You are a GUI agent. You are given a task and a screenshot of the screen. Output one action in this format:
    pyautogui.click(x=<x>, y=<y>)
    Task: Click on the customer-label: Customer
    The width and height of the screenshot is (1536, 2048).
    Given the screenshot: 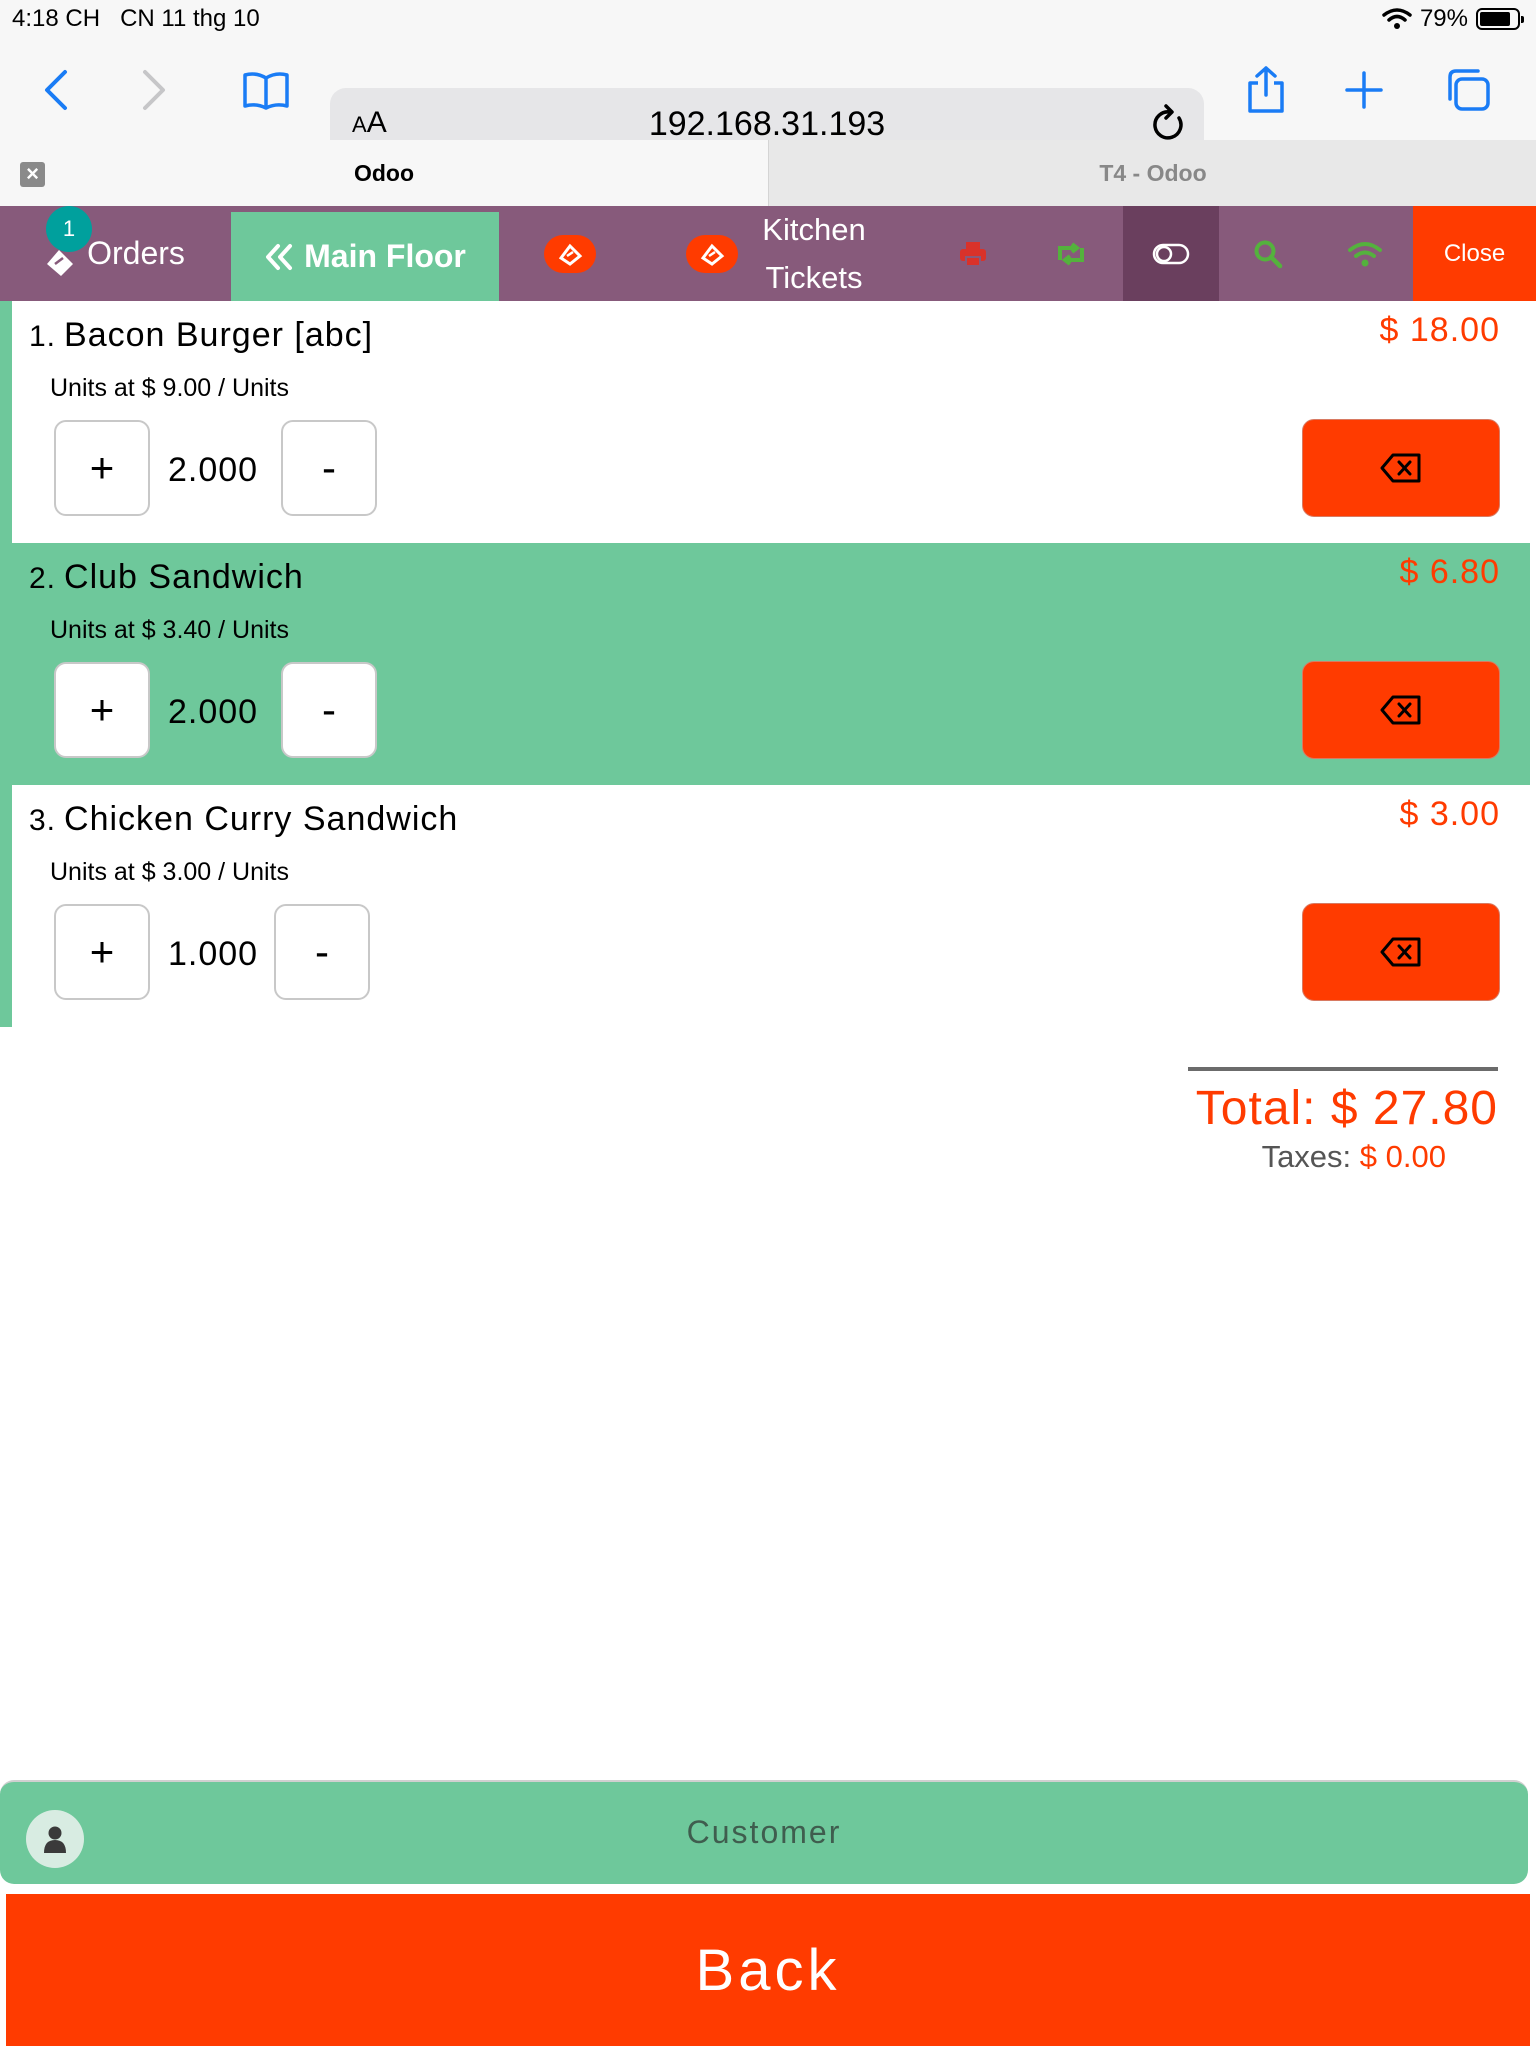 What is the action you would take?
    pyautogui.click(x=764, y=1832)
    